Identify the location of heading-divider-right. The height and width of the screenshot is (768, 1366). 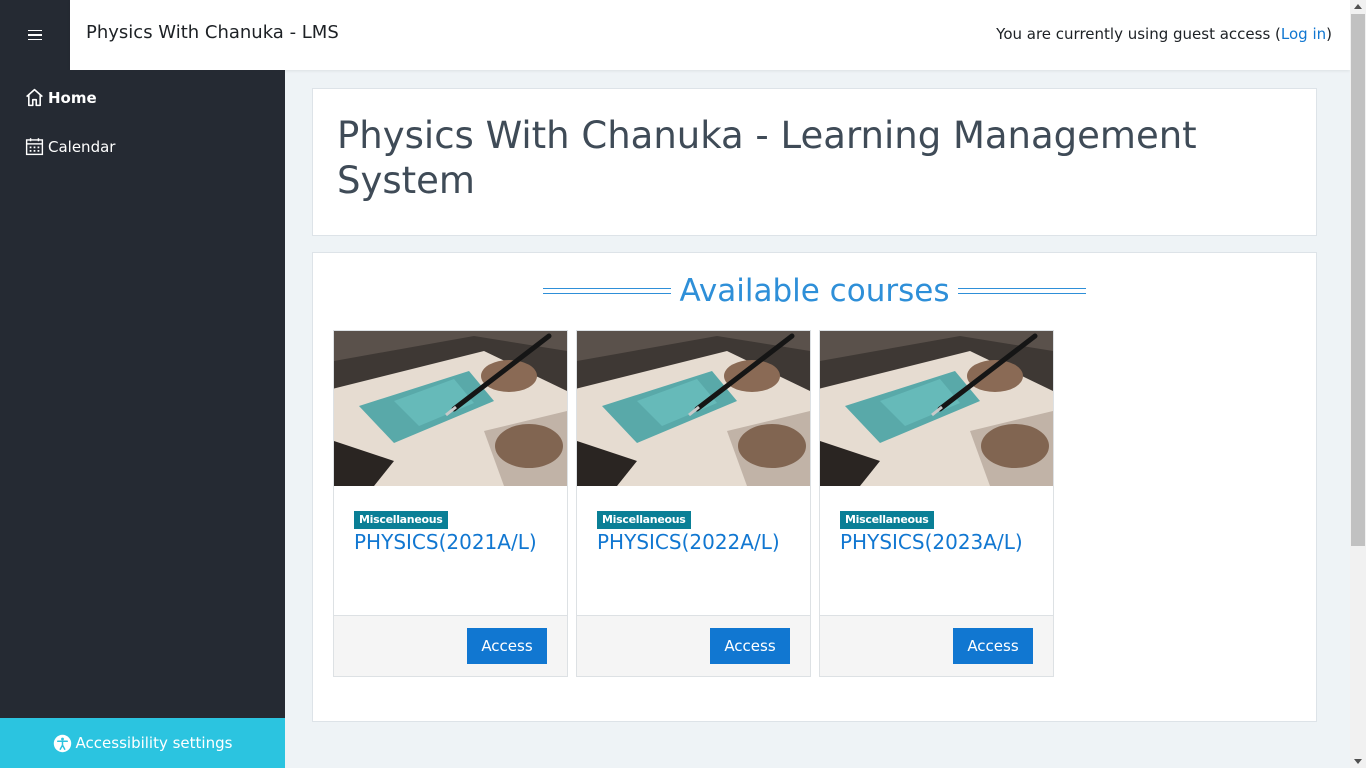
(1022, 291).